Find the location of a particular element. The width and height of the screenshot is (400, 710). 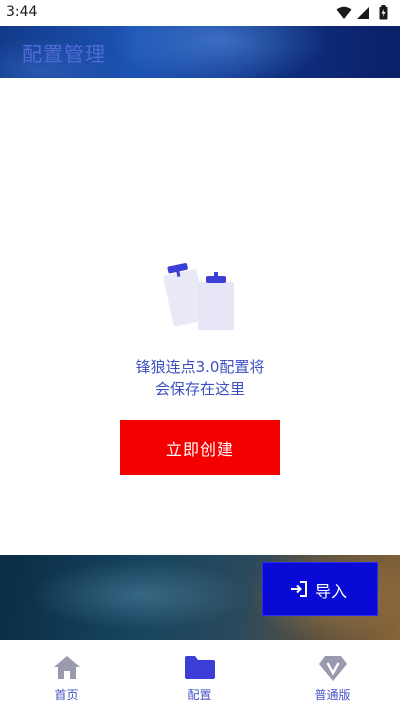

page-title: 配置管理 is located at coordinates (64, 54).